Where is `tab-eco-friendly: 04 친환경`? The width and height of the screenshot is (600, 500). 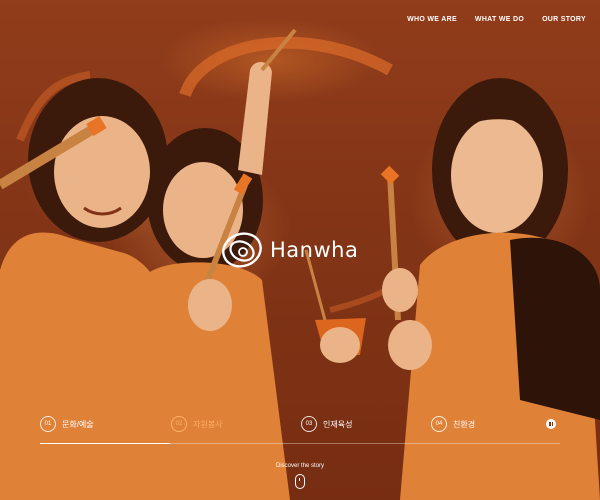 tab-eco-friendly: 04 친환경 is located at coordinates (453, 424).